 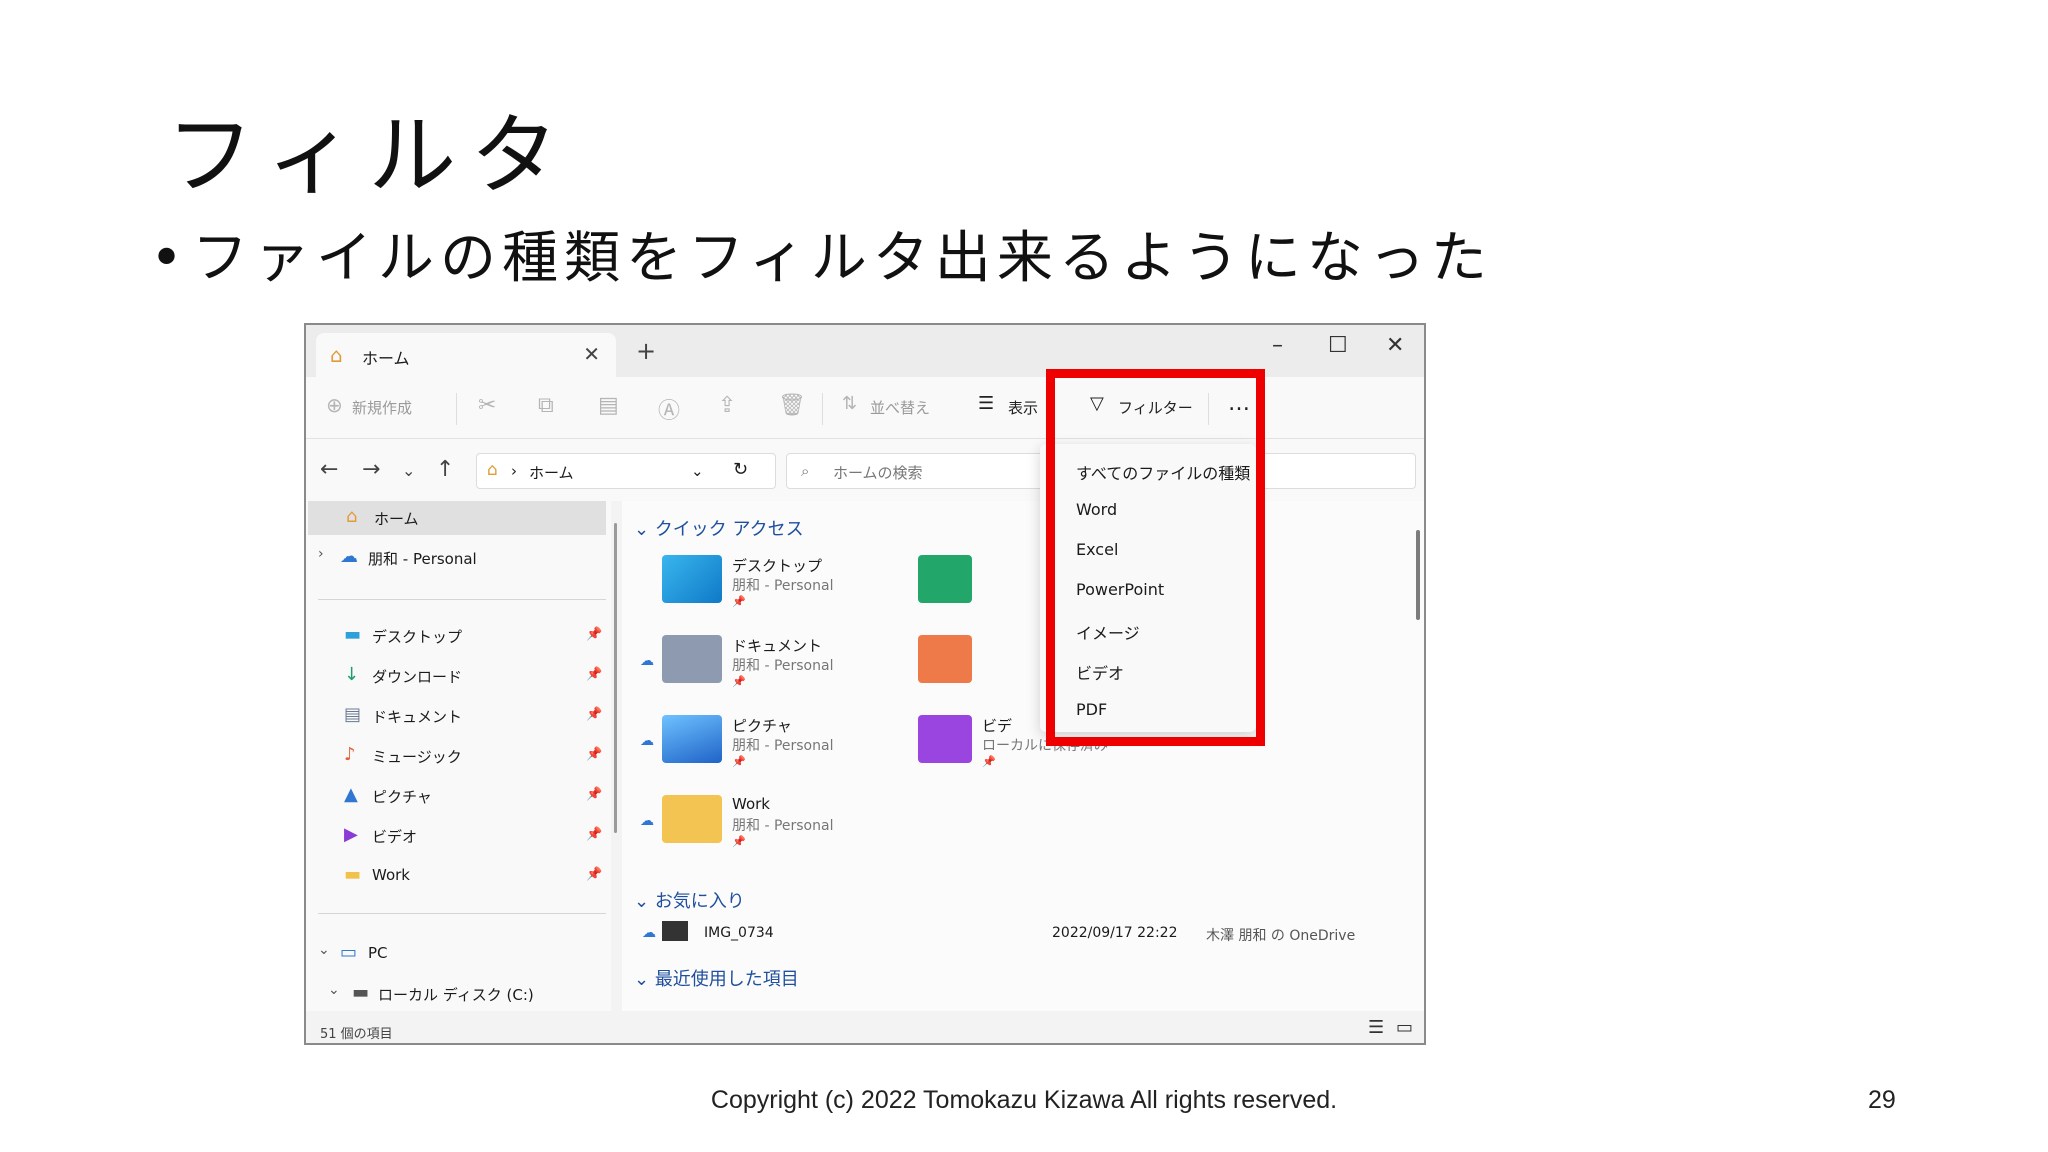 What do you see at coordinates (805, 471) in the screenshot?
I see `search-icon: ⌕` at bounding box center [805, 471].